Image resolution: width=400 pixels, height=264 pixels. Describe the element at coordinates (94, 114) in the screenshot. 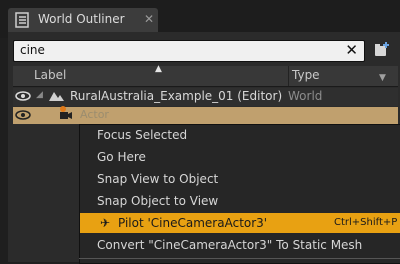

I see `row-label: Actor` at that location.